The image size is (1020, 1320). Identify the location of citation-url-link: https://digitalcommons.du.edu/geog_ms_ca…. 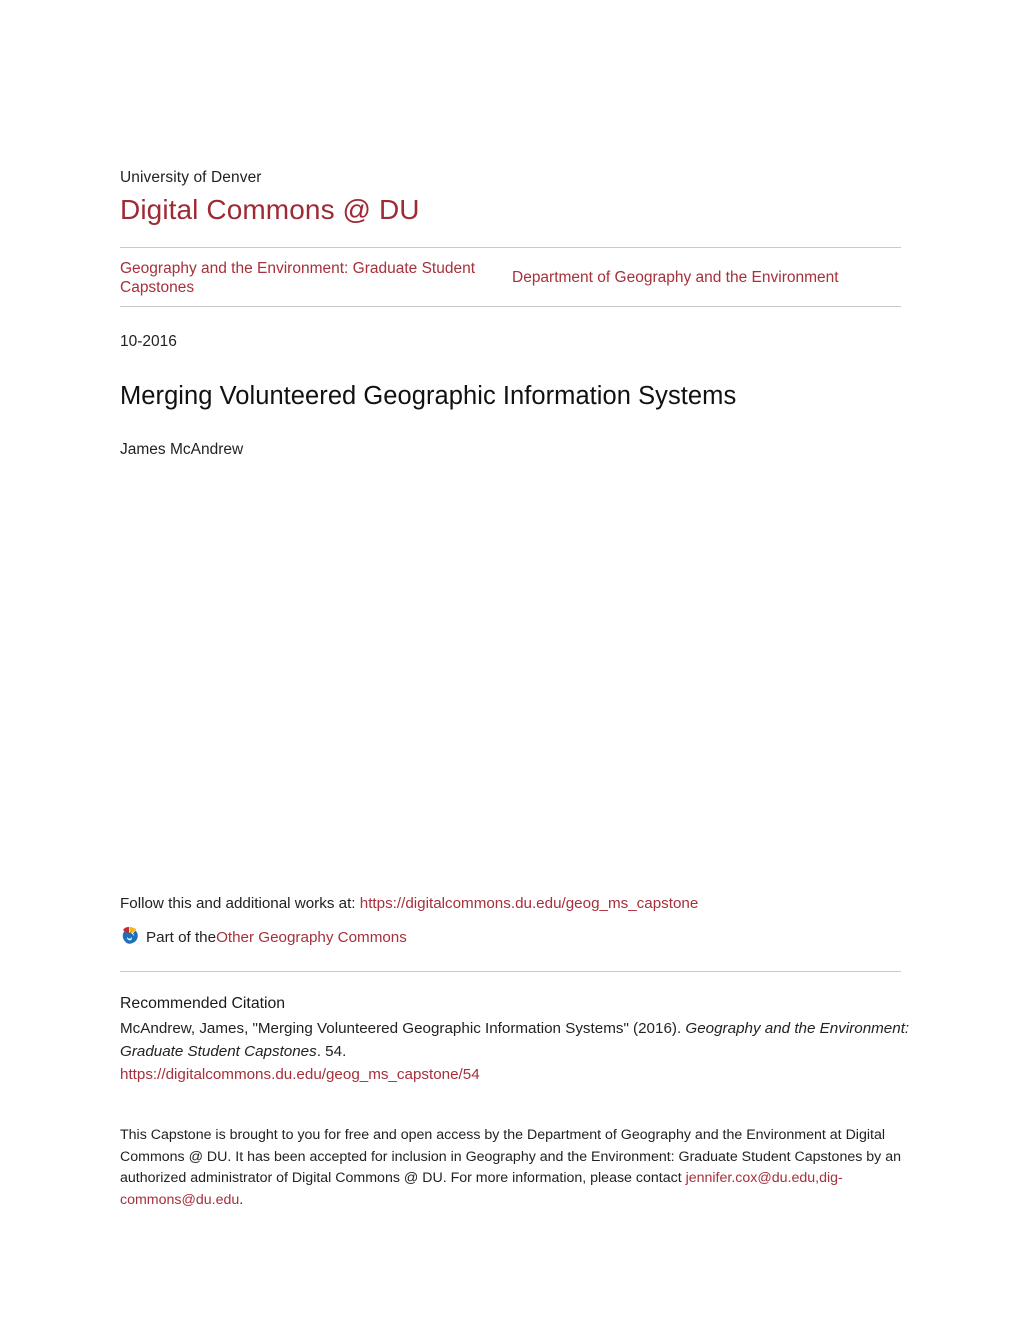
(515, 1074).